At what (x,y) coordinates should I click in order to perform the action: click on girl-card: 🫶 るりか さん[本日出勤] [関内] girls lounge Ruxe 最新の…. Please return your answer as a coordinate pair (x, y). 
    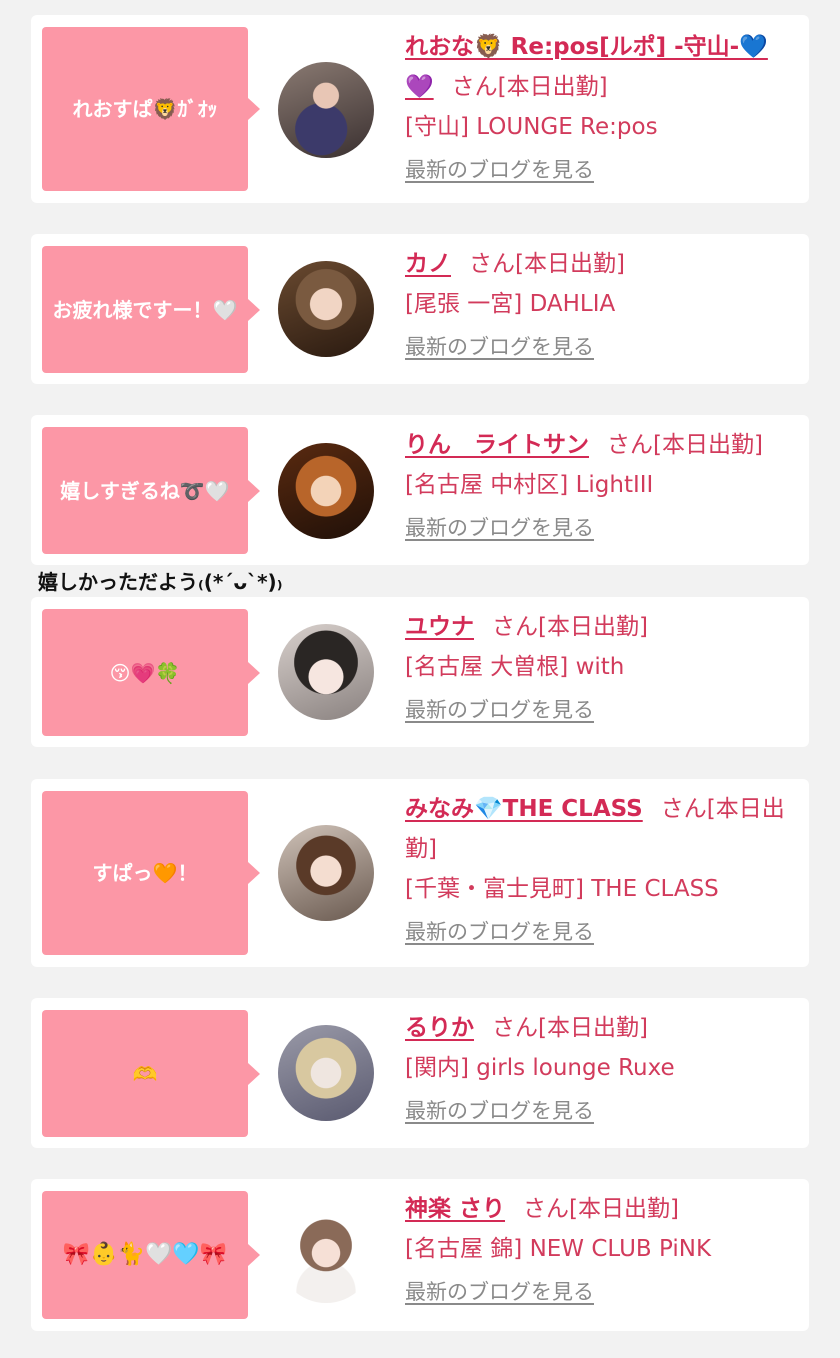
    Looking at the image, I should click on (420, 1073).